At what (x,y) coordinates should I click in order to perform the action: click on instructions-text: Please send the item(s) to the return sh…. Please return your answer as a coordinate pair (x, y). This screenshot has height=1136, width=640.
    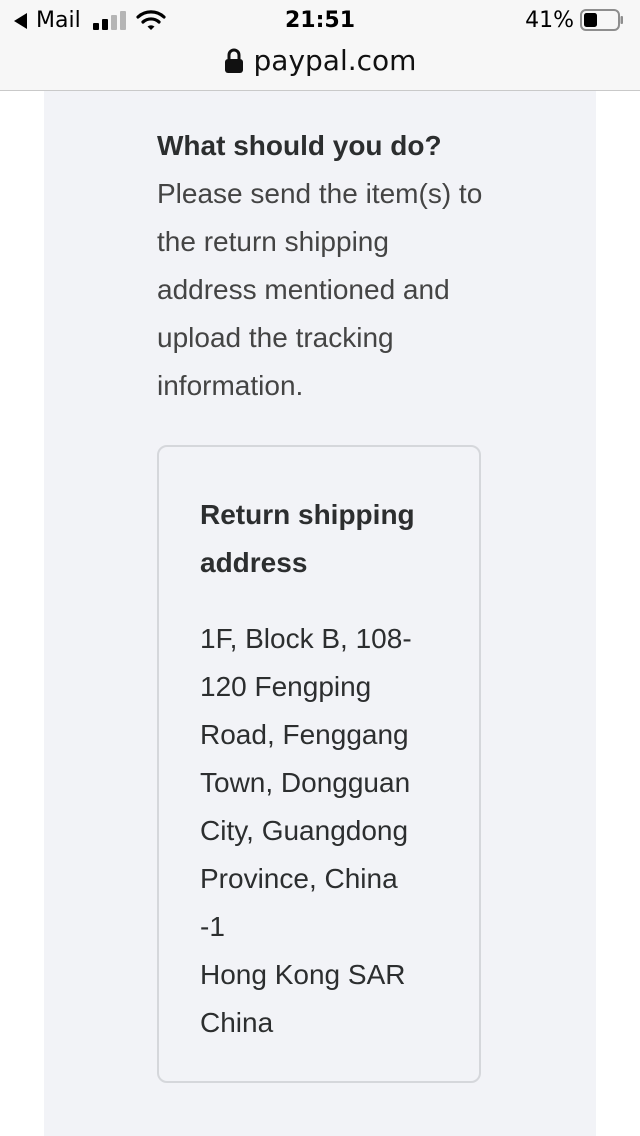
    Looking at the image, I should click on (320, 289).